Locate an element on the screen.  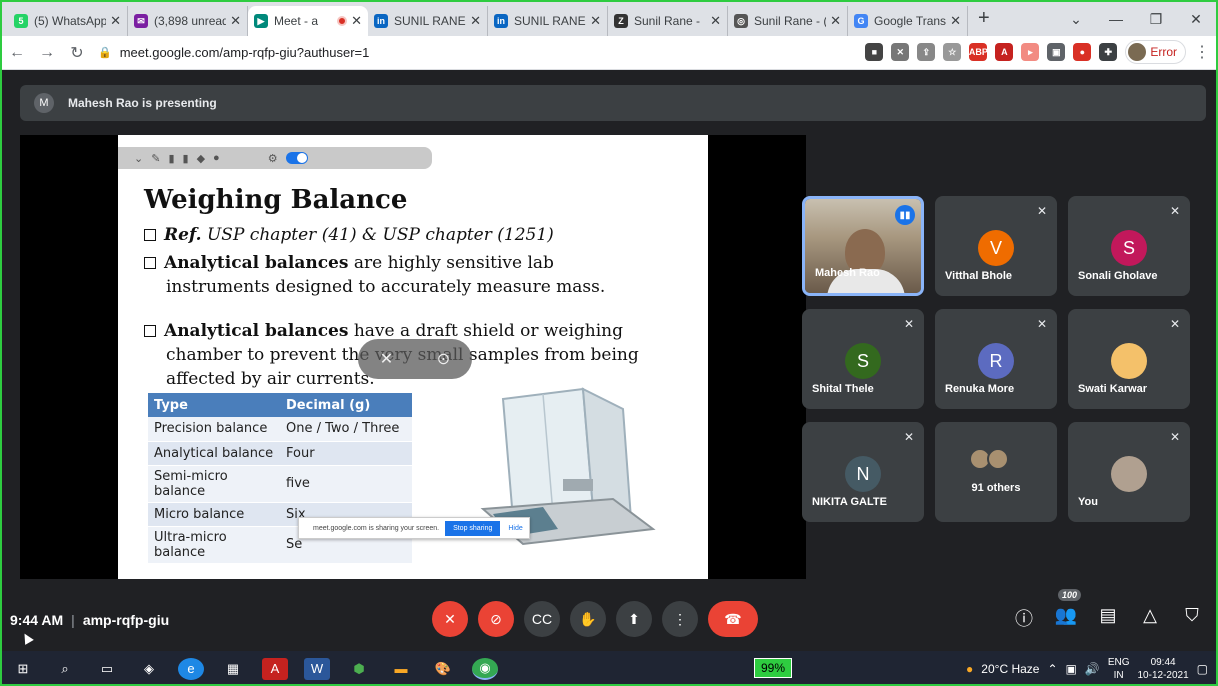
tab-zoominfo: Z Sunil Rane - ✕ is located at coordinates (668, 21).